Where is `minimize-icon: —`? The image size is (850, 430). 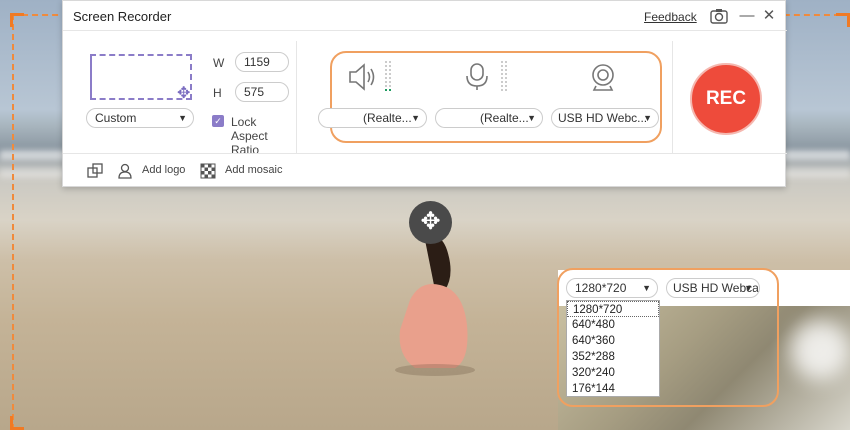
minimize-icon: — is located at coordinates (747, 16).